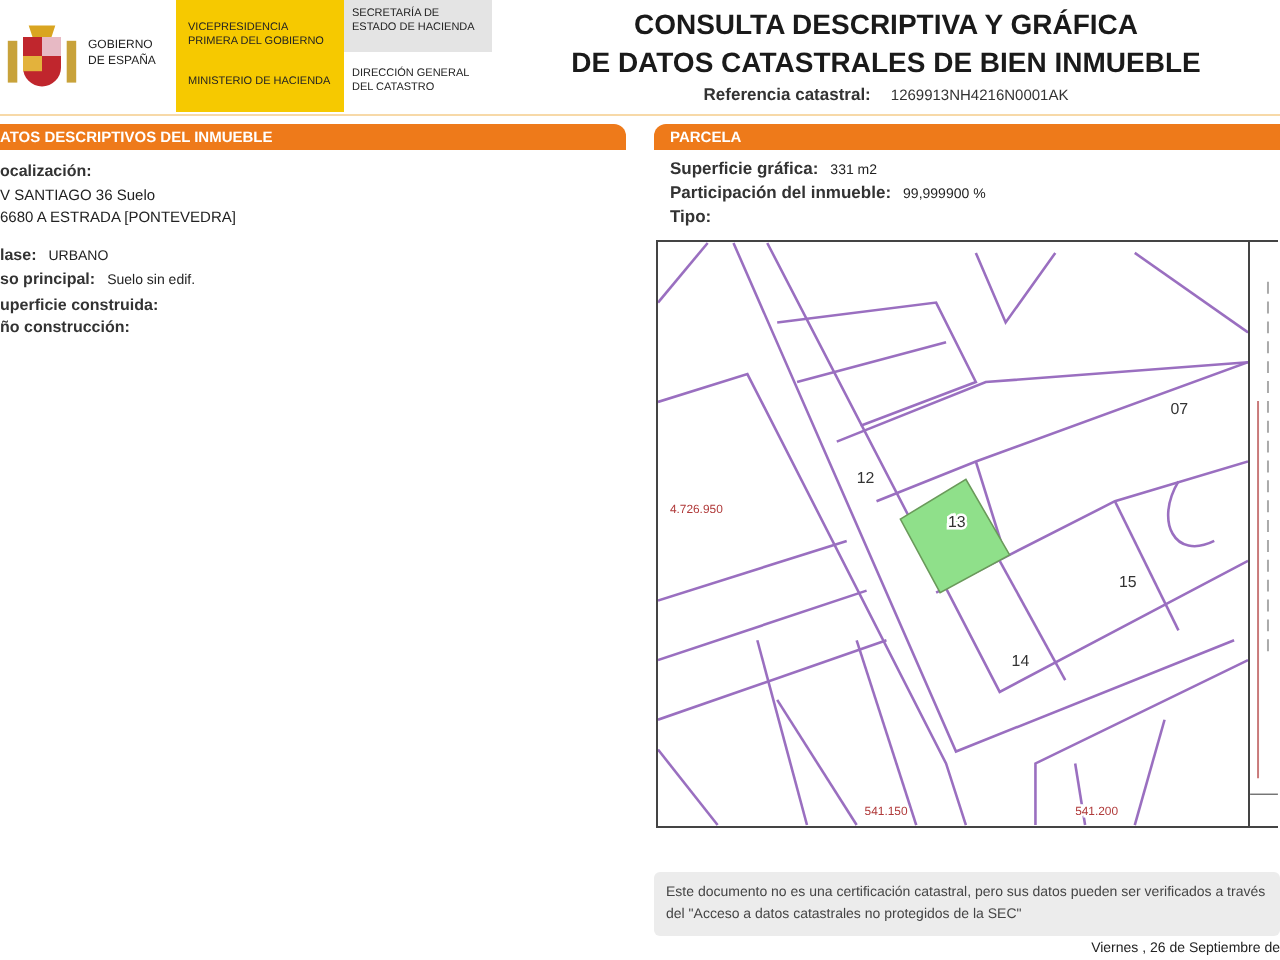 The height and width of the screenshot is (960, 1280). I want to click on map-label: 12, so click(865, 478).